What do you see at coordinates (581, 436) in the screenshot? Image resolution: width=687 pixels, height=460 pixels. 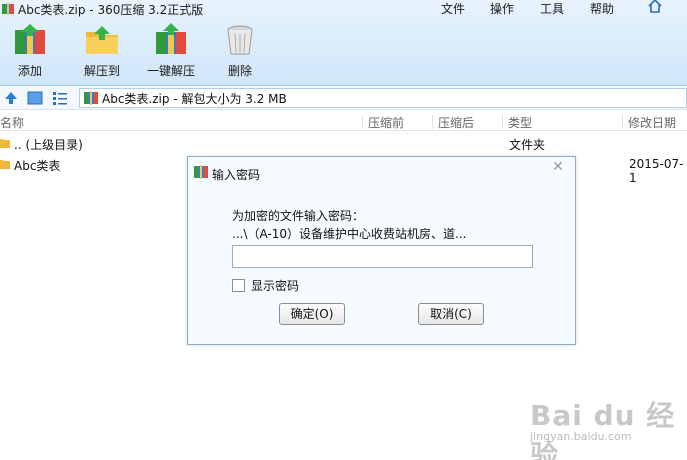 I see `watermark-url: jingyan.baidu.com` at bounding box center [581, 436].